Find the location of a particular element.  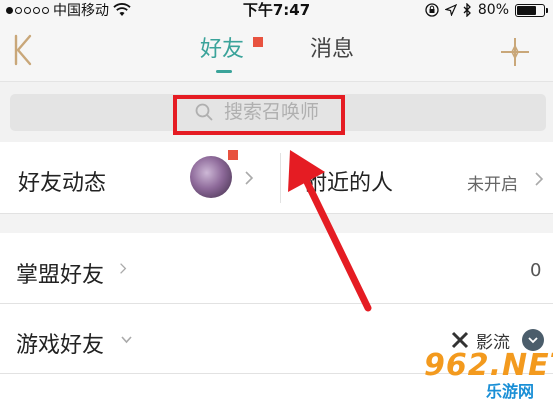

status-right: 80% is located at coordinates (486, 10).